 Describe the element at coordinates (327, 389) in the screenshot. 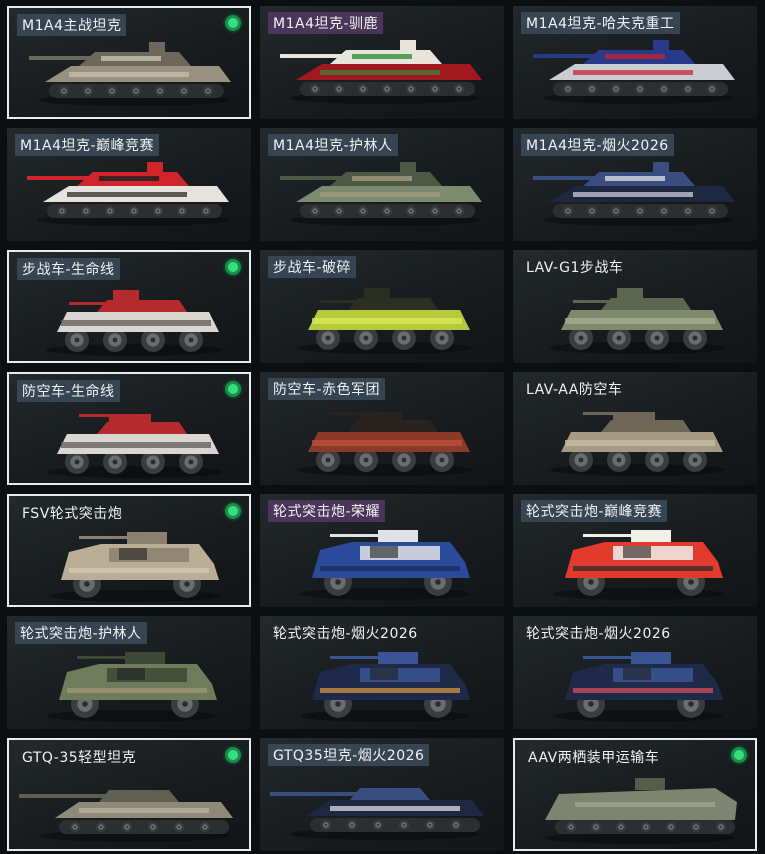

I see `vehicle-skin-name: 防空车-赤色军团` at that location.